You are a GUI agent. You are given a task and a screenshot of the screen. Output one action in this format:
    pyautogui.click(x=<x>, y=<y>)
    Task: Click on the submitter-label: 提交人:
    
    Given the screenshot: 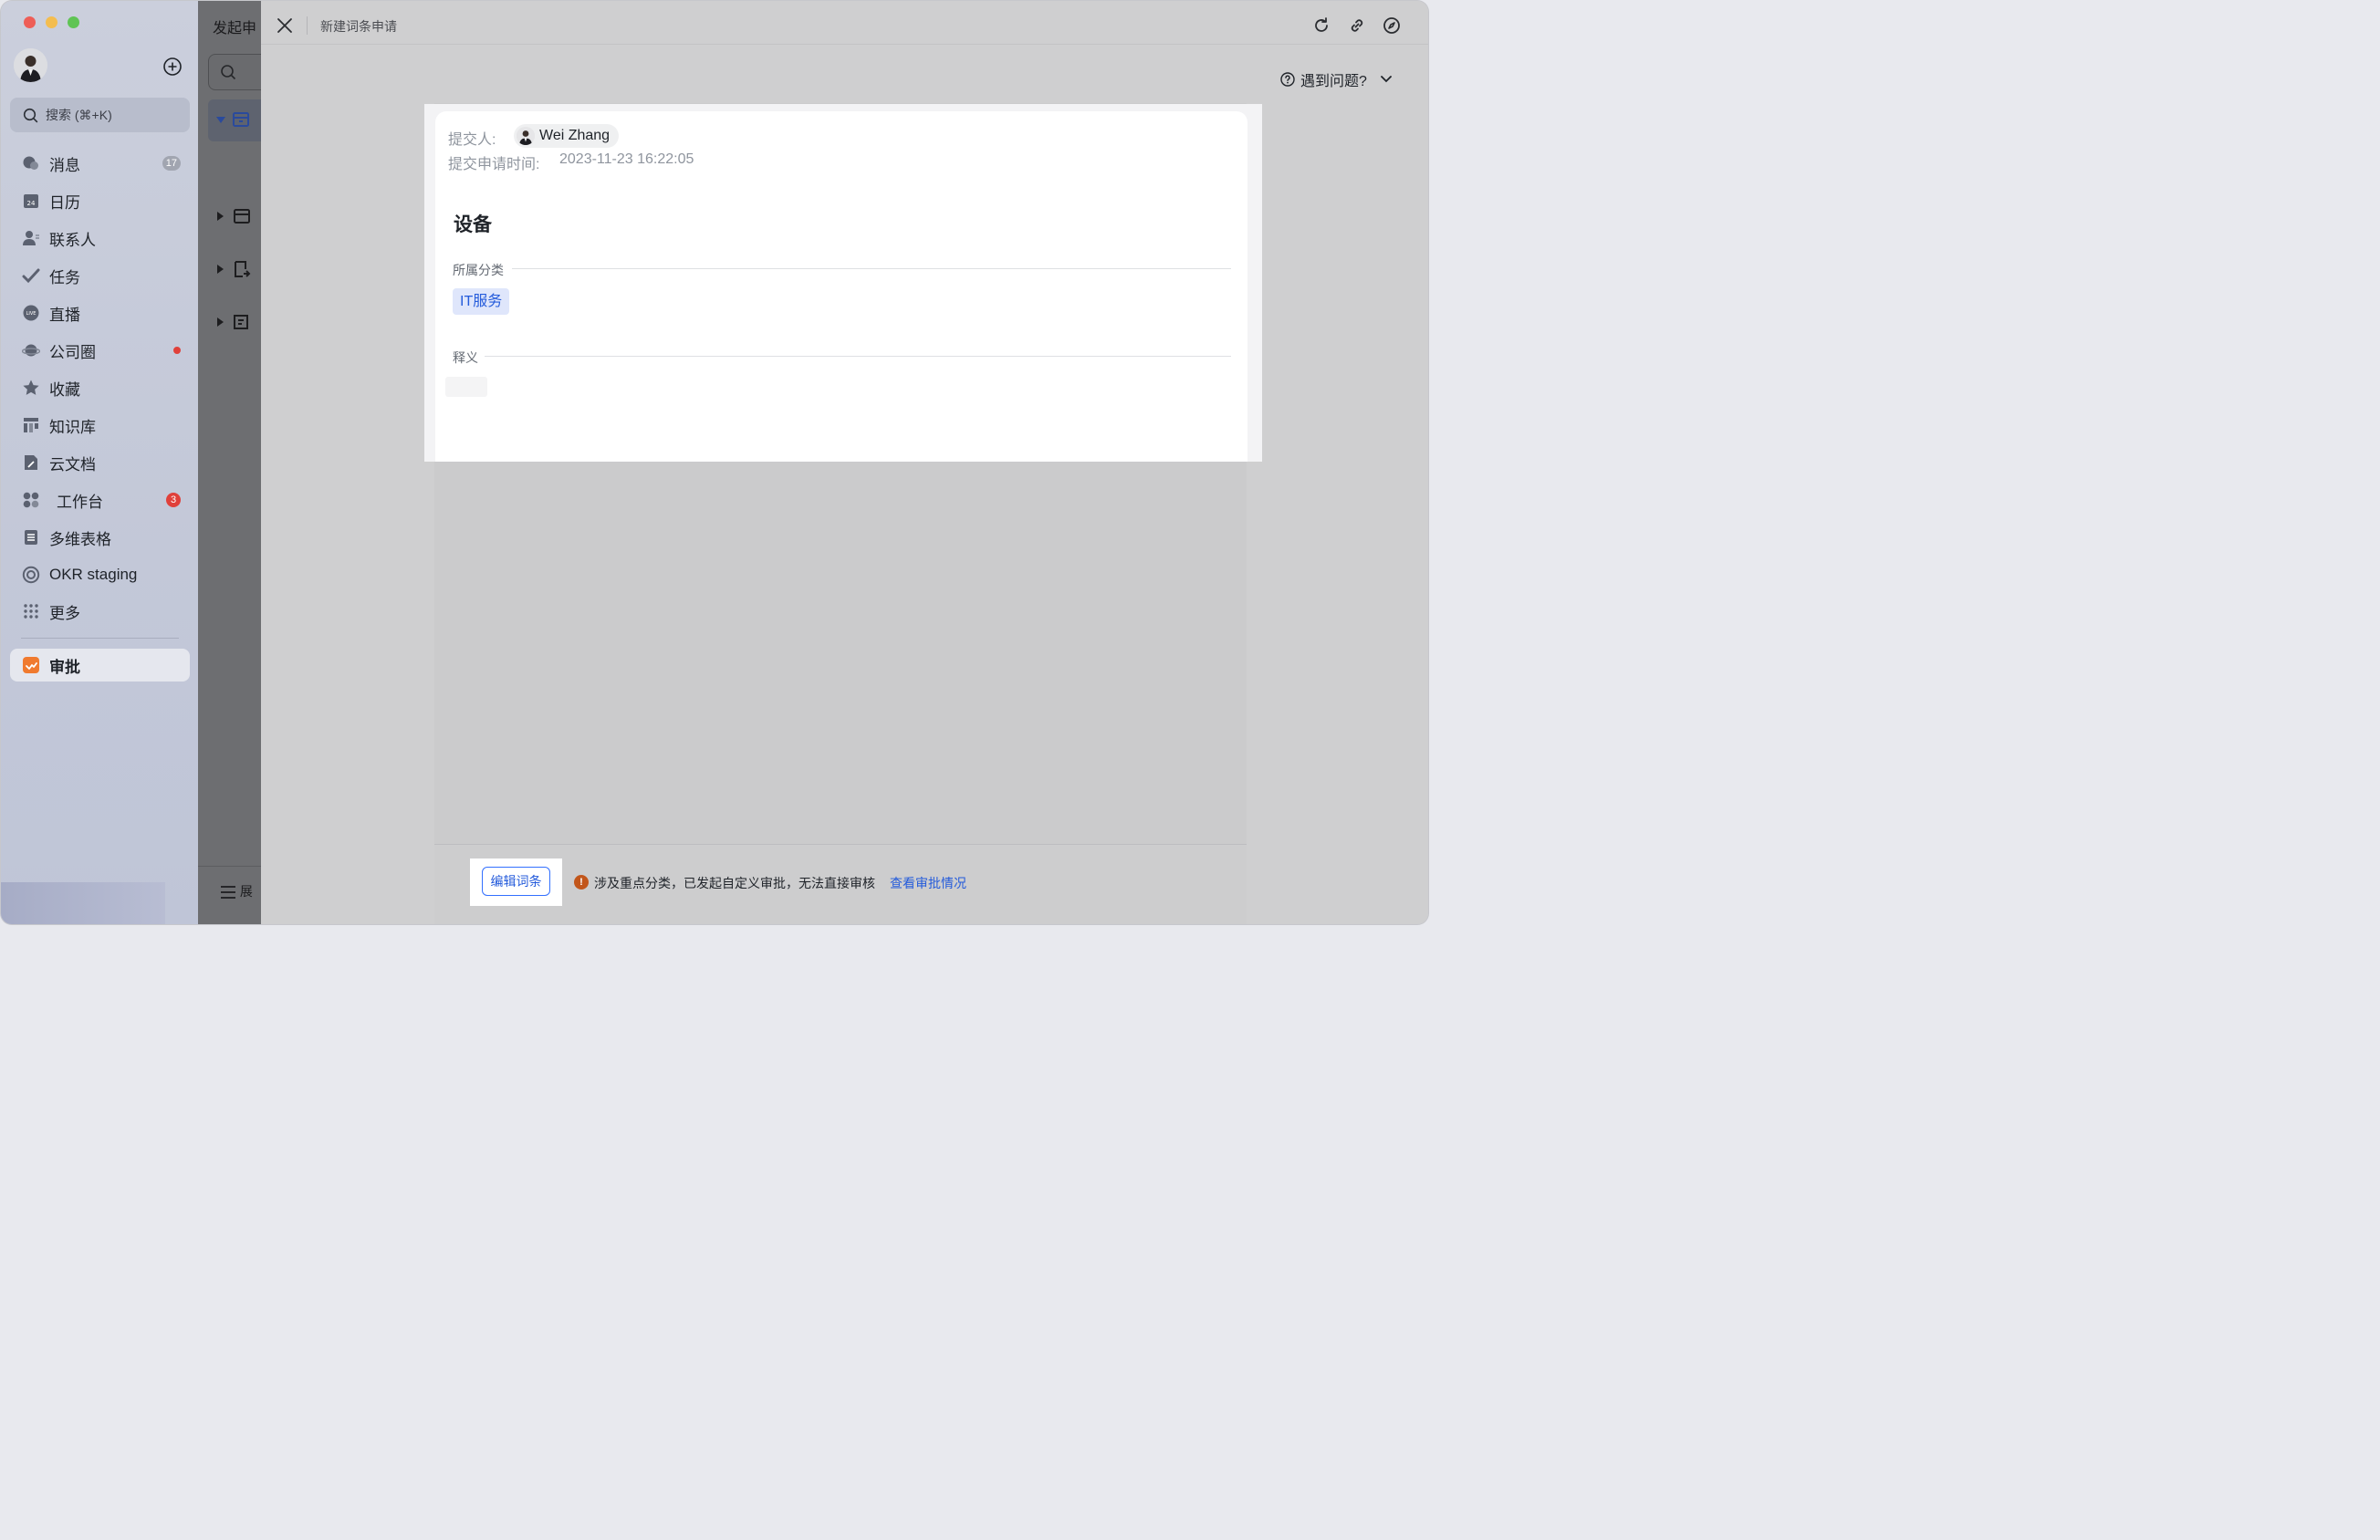 What is the action you would take?
    pyautogui.click(x=472, y=140)
    